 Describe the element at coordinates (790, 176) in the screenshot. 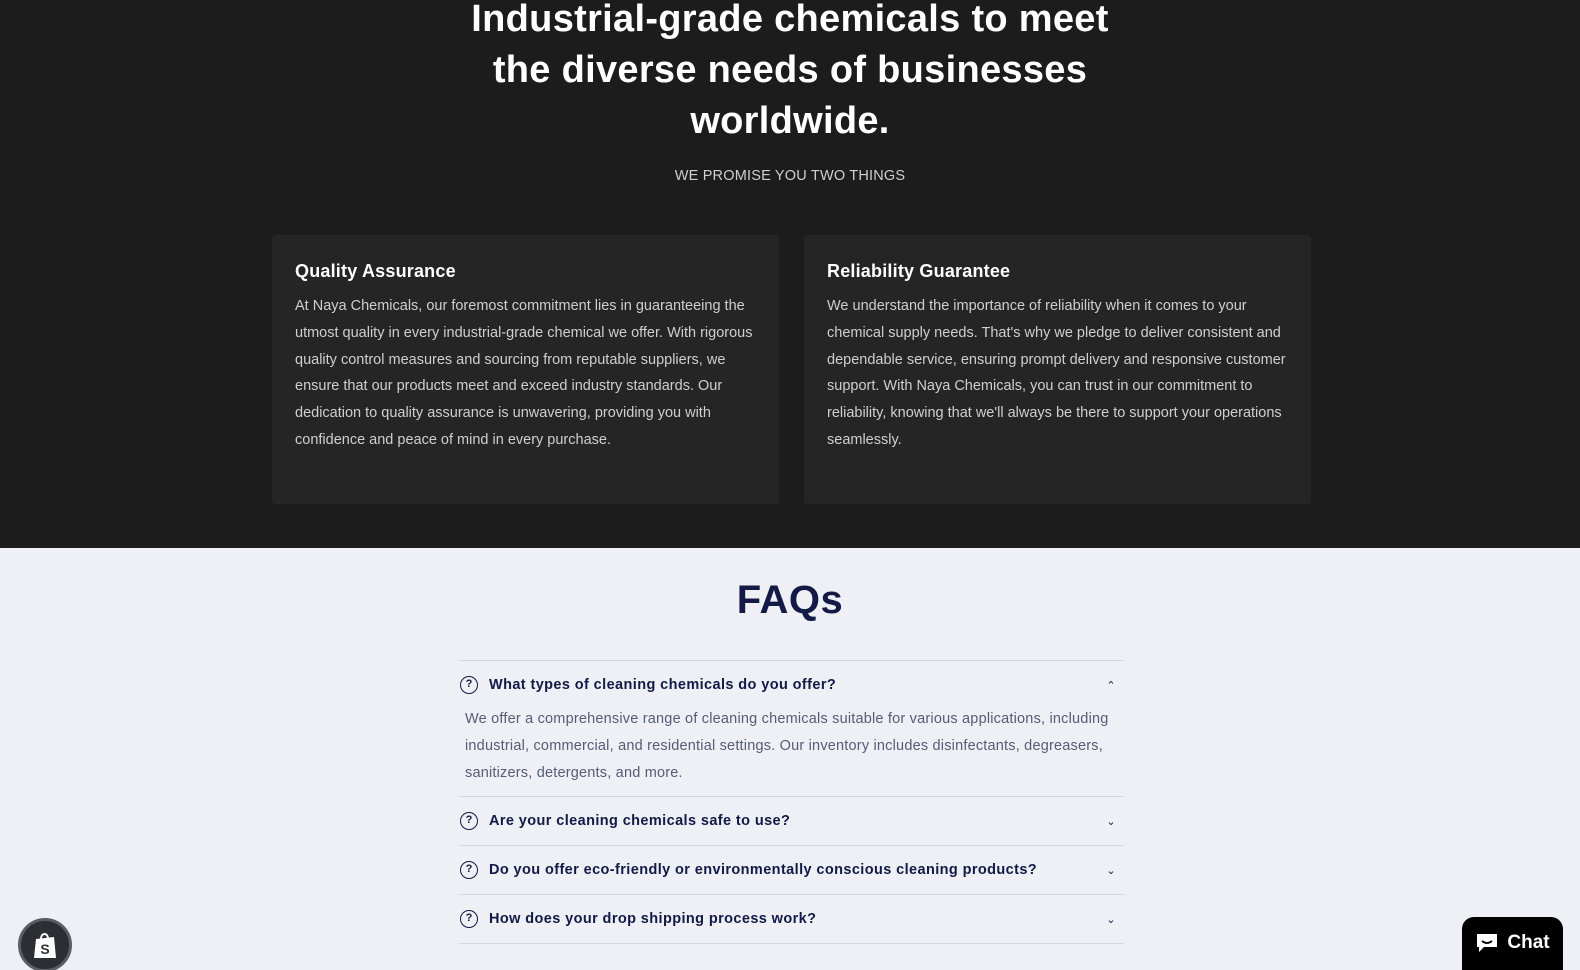

I see `hero-subtitle: WE PROMISE YOU TWO THINGS` at that location.